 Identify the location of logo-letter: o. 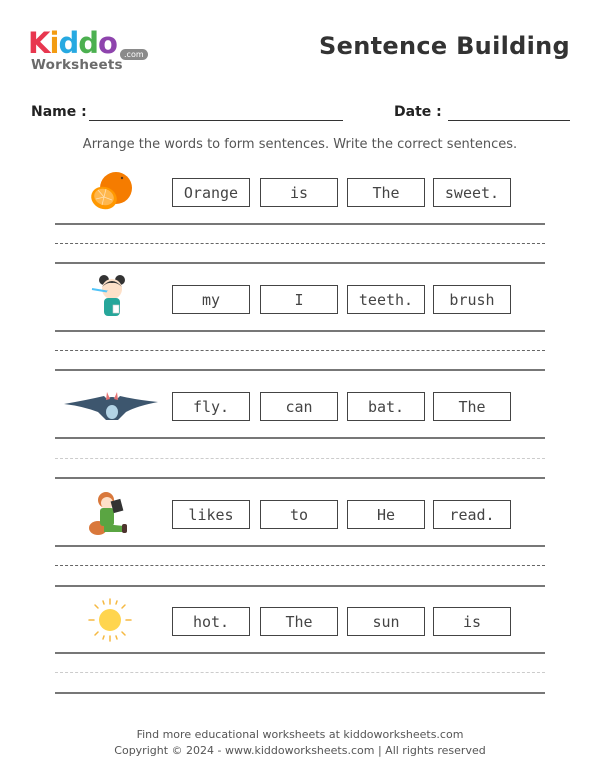
(107, 43).